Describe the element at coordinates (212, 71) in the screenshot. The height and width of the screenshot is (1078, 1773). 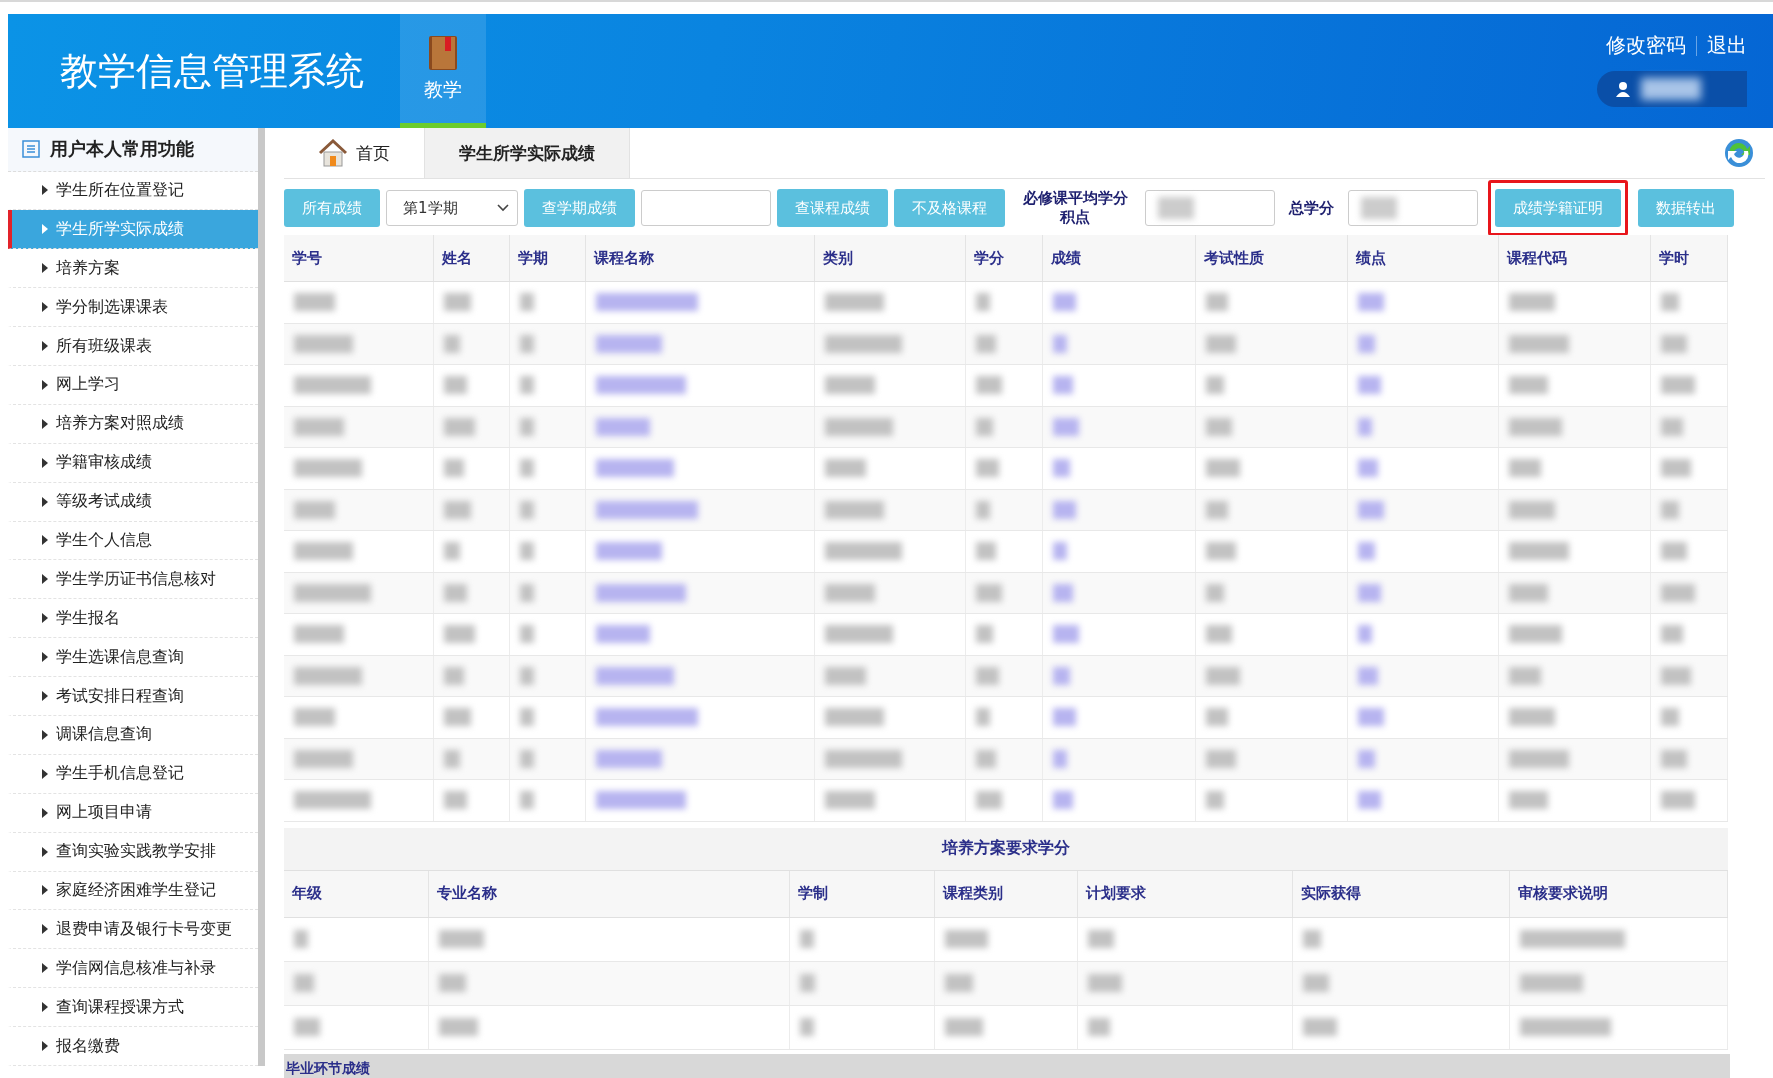
I see `app-title: 教学信息管理系统` at that location.